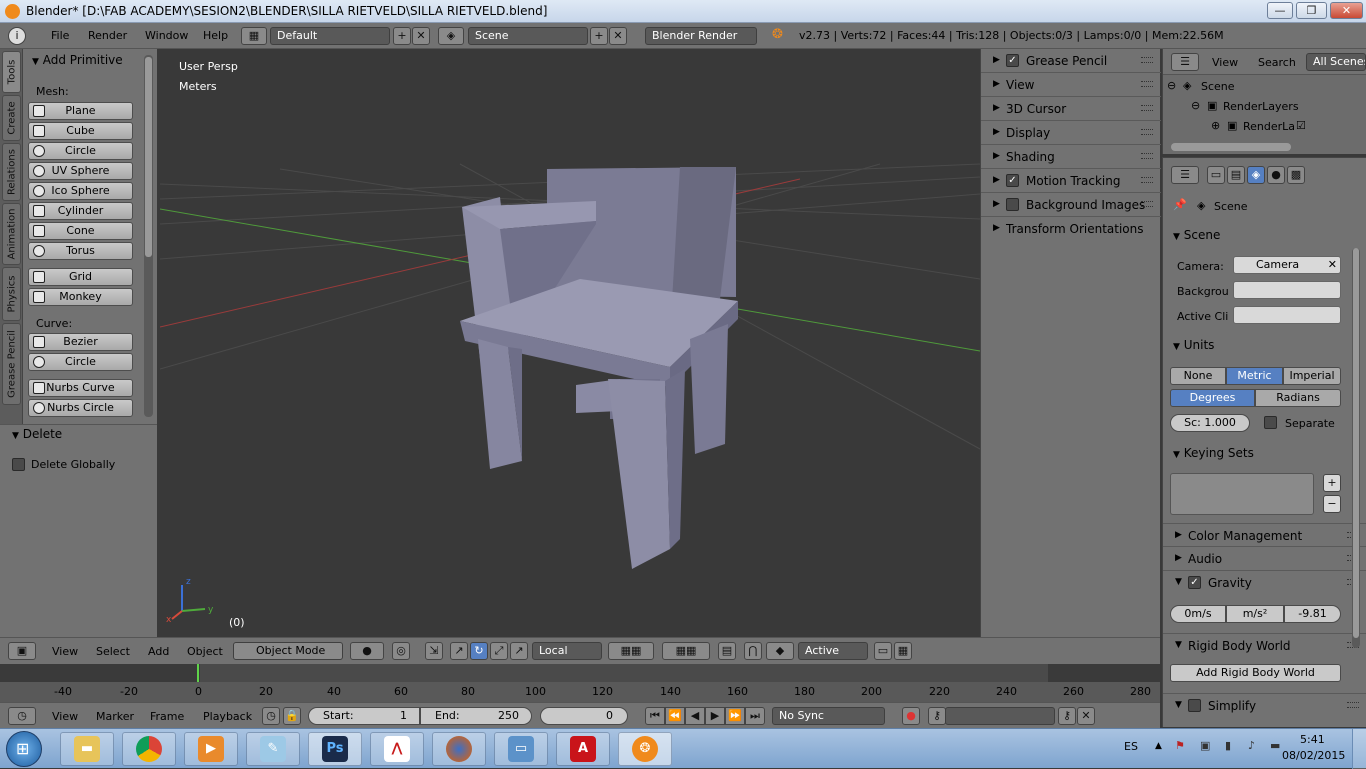 Image resolution: width=1366 pixels, height=769 pixels. What do you see at coordinates (18, 464) in the screenshot?
I see `delete-globally-checkbox` at bounding box center [18, 464].